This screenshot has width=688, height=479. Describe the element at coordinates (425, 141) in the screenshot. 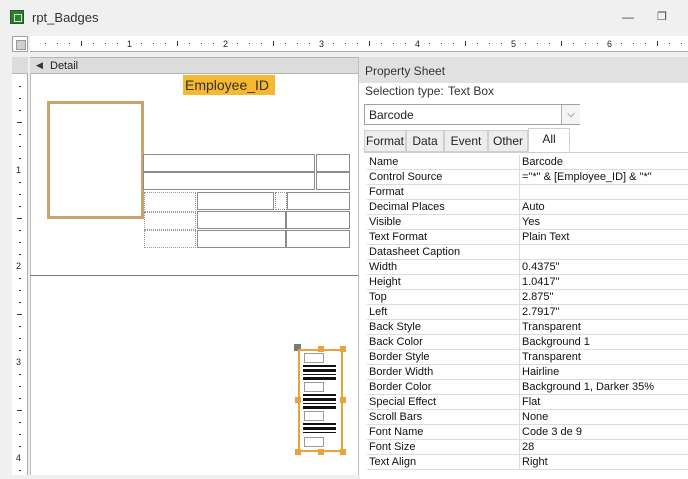

I see `tab-data: Data` at that location.